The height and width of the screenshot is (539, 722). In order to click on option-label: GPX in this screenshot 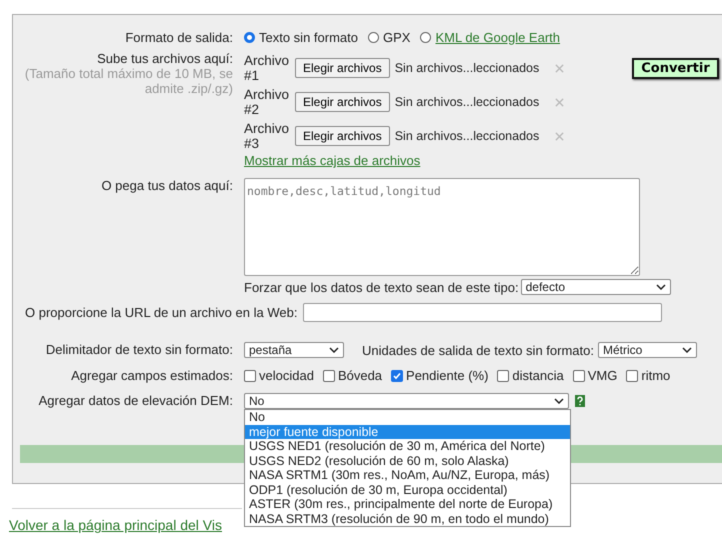, I will do `click(396, 37)`.